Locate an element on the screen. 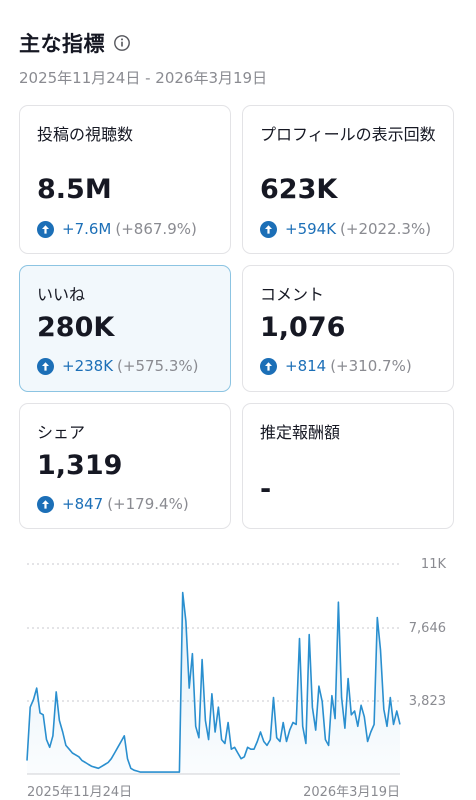 This screenshot has width=476, height=800. delta-value: +814 is located at coordinates (306, 366).